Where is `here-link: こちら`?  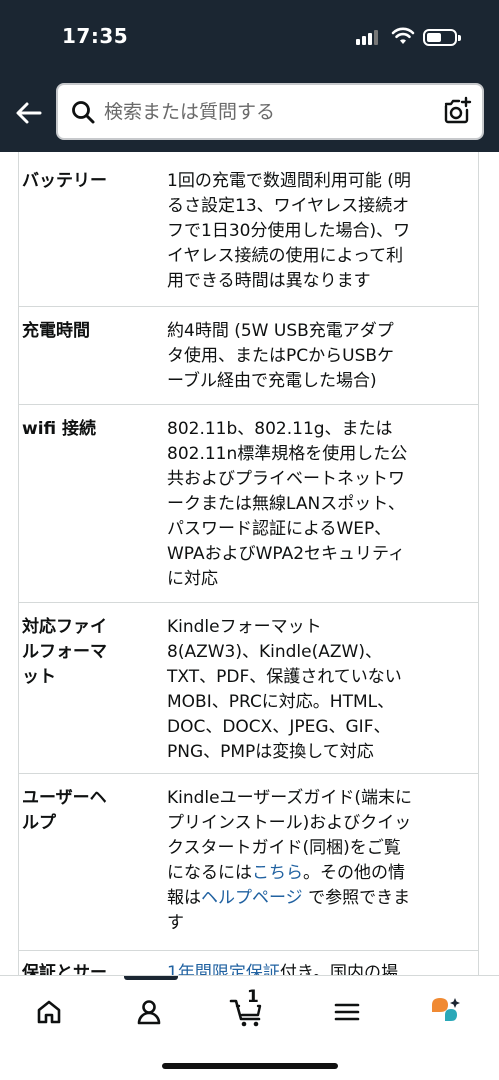 here-link: こちら is located at coordinates (277, 873).